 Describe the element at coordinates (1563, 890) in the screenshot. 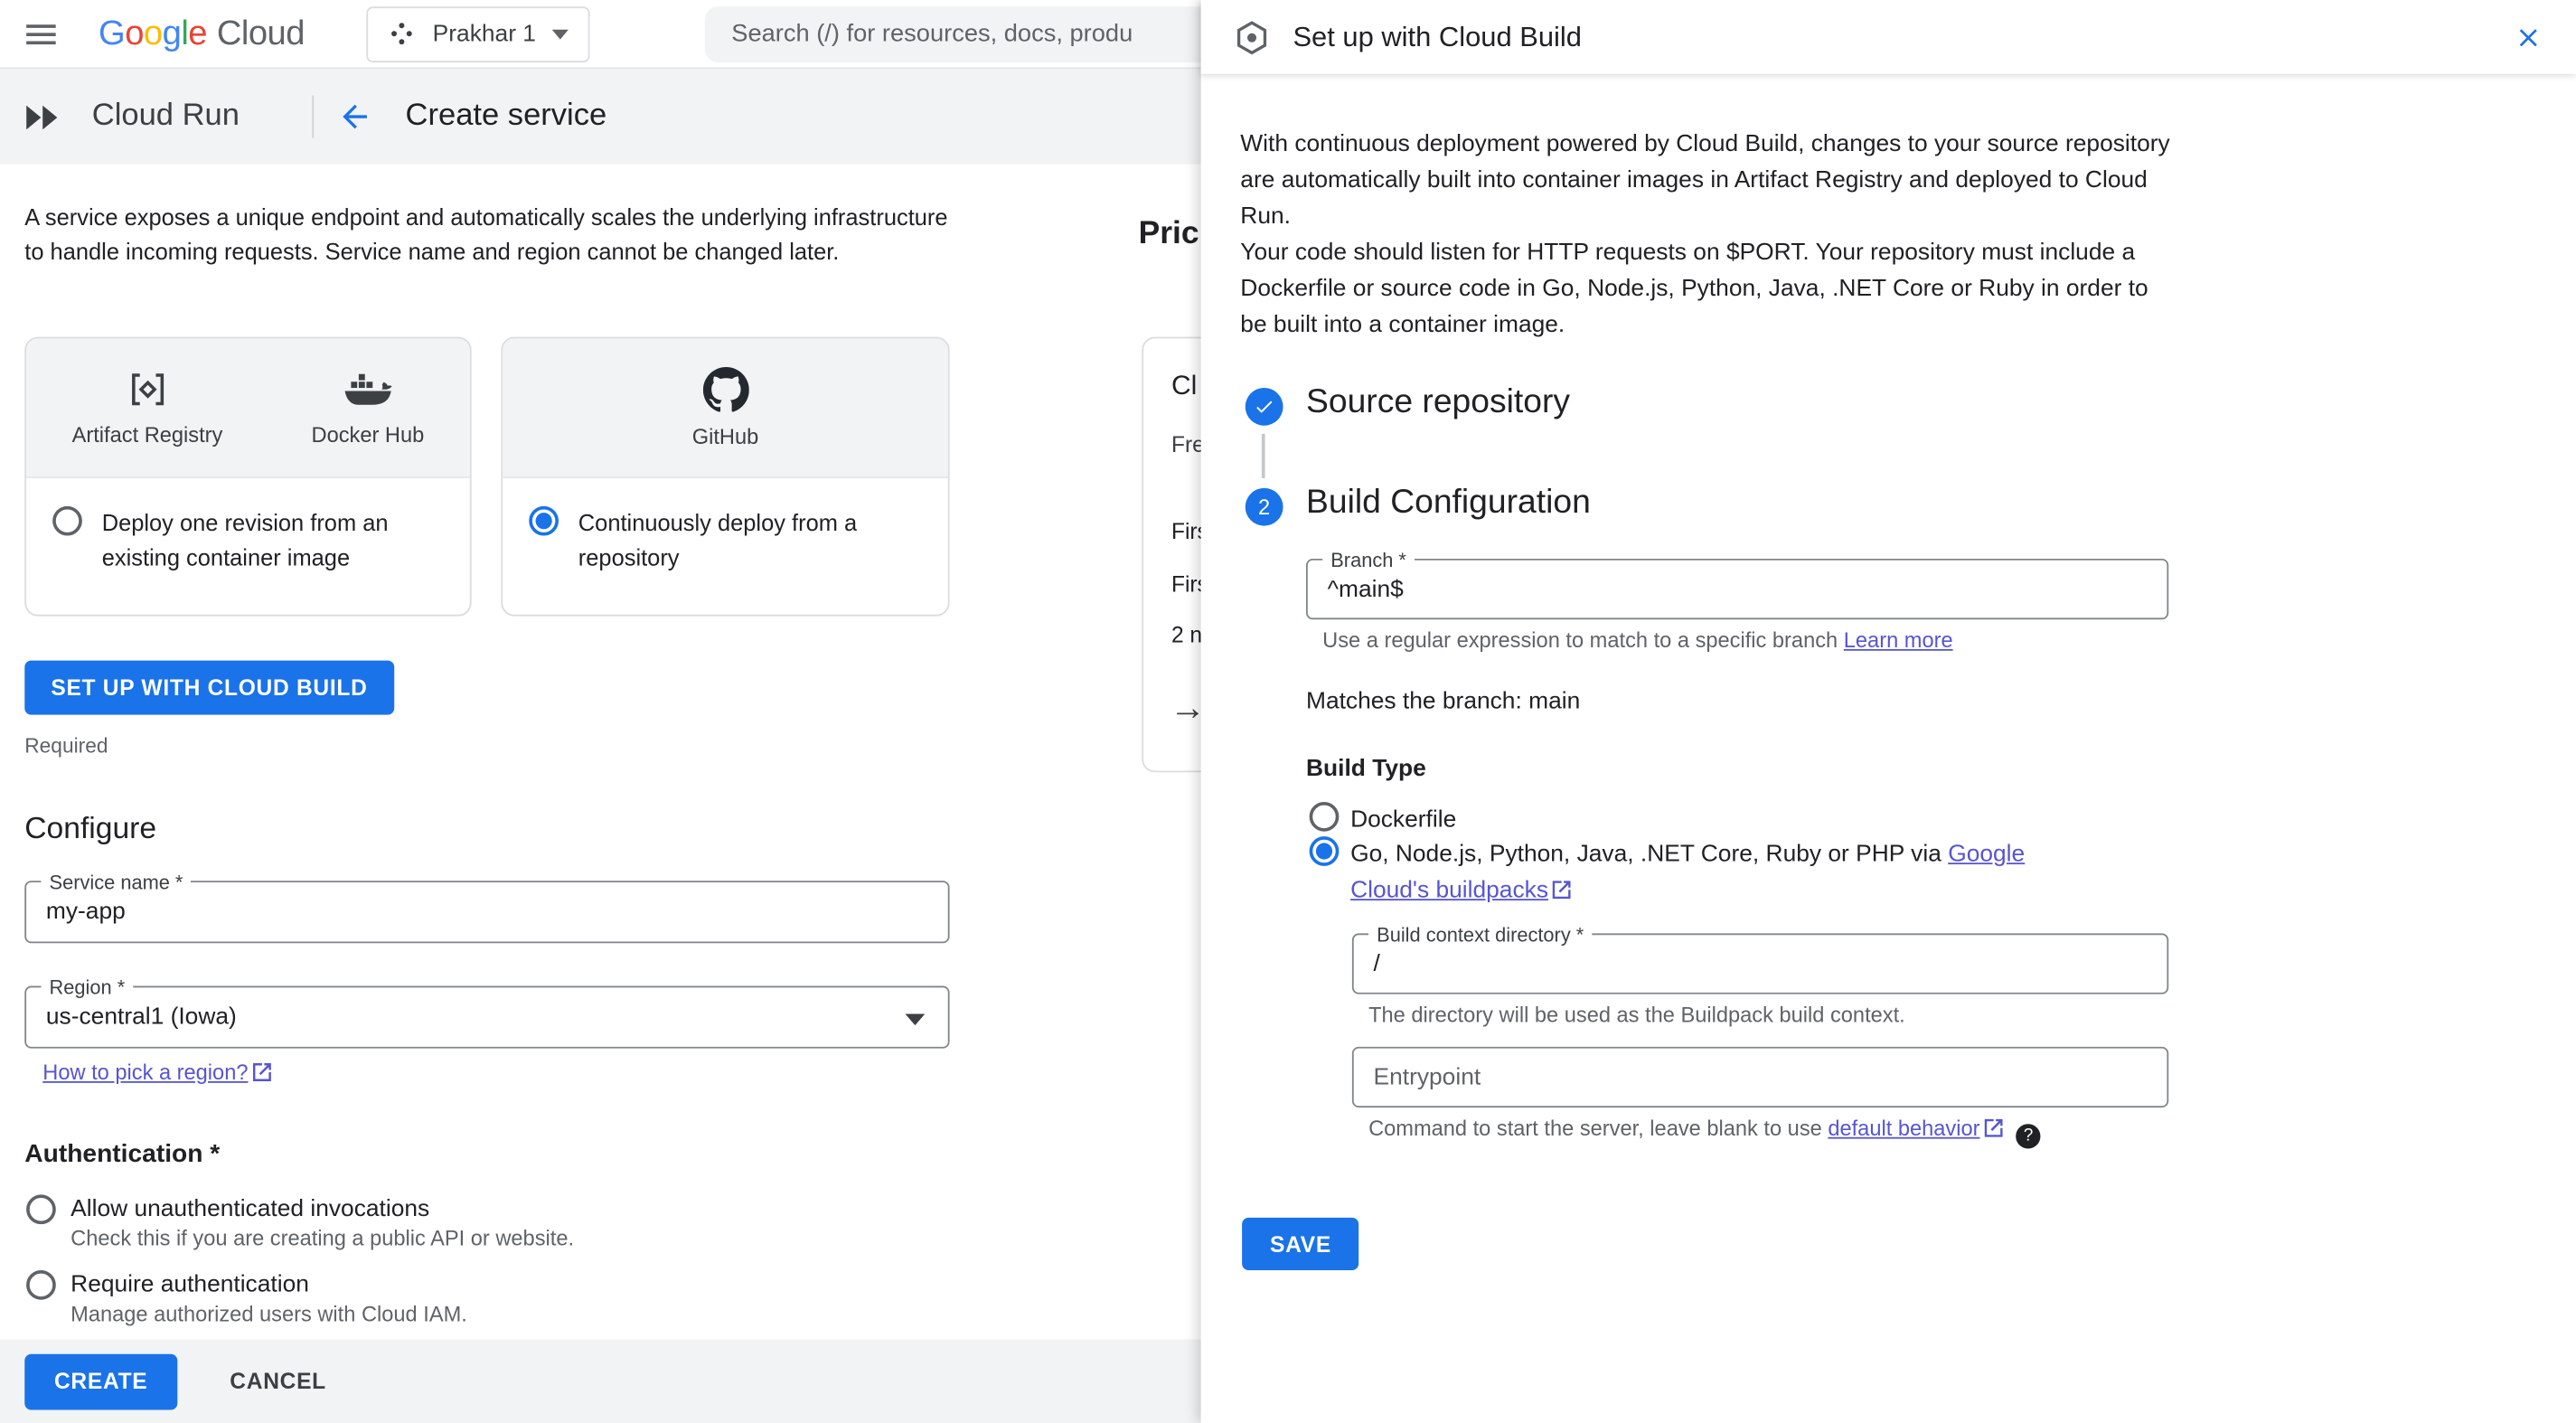

I see `external-link-icon` at that location.